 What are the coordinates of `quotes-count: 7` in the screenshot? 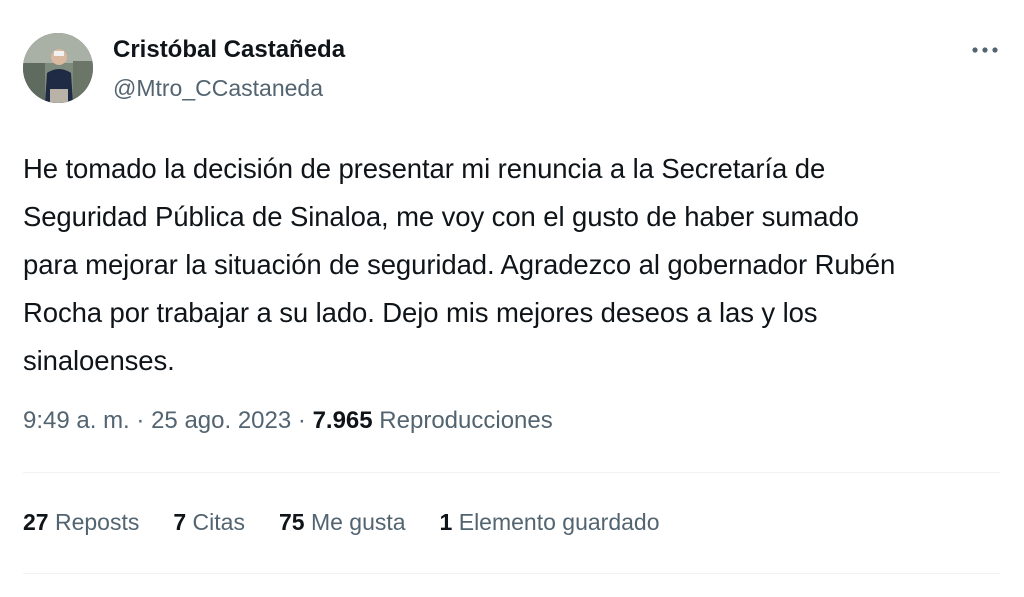 It's located at (180, 522).